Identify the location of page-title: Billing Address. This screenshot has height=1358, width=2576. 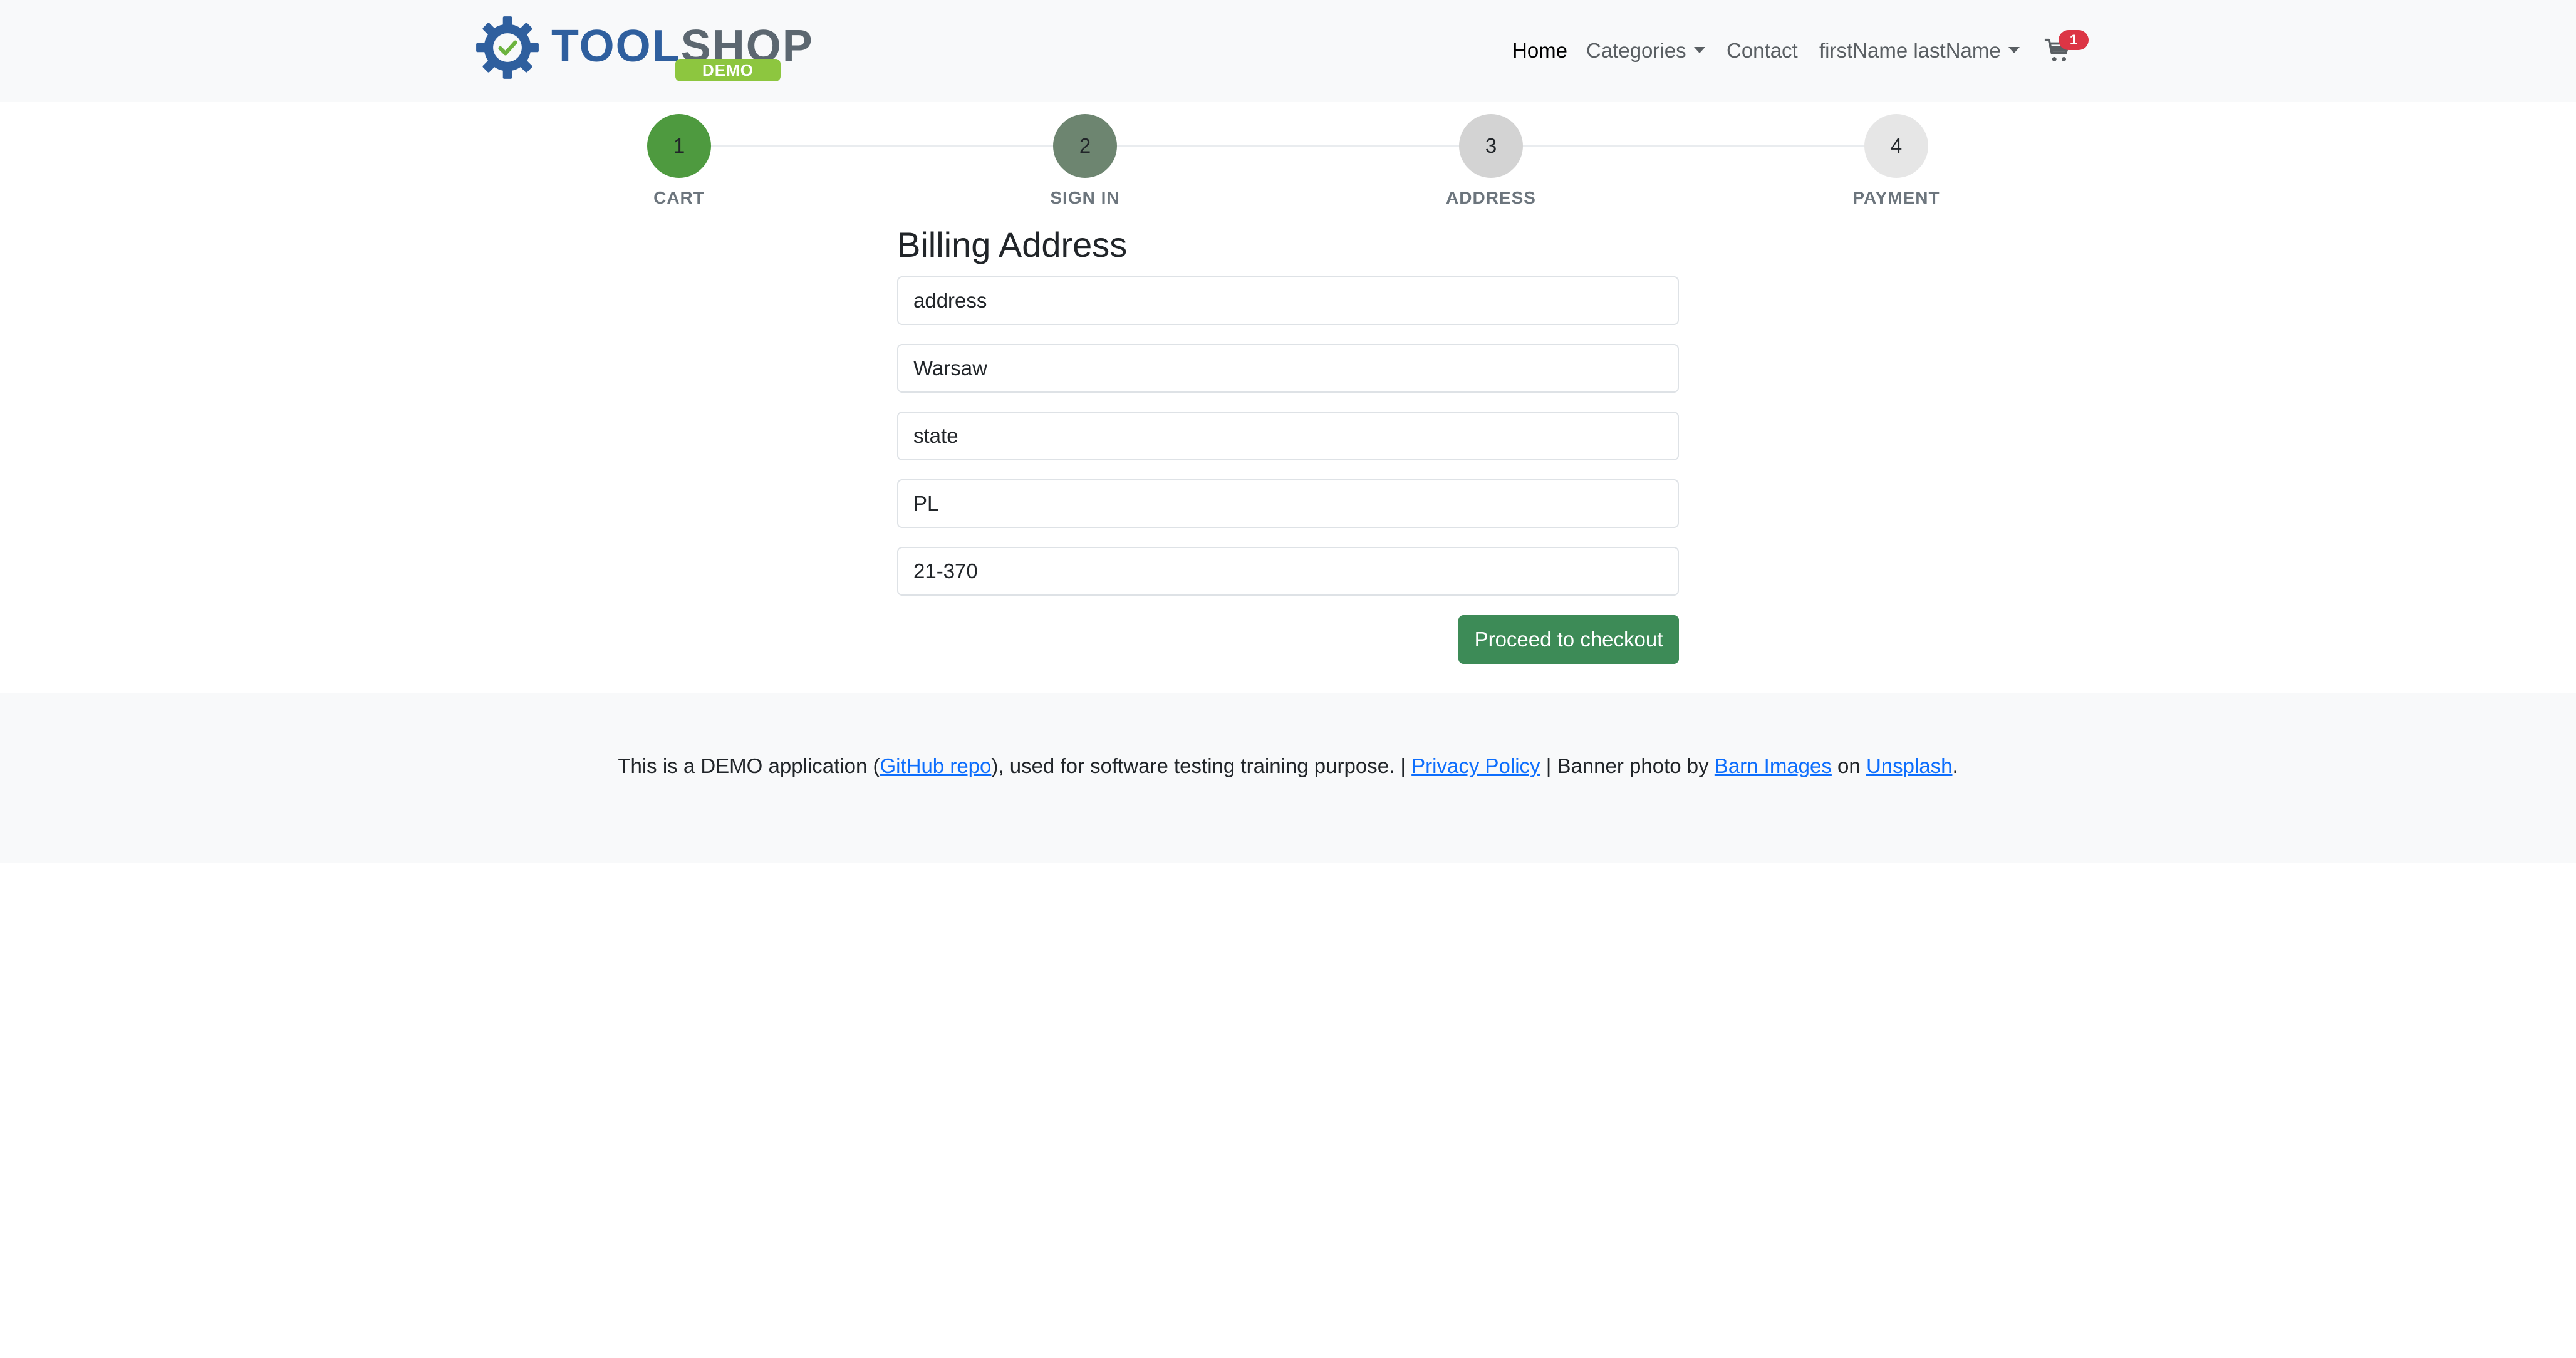
(1012, 245).